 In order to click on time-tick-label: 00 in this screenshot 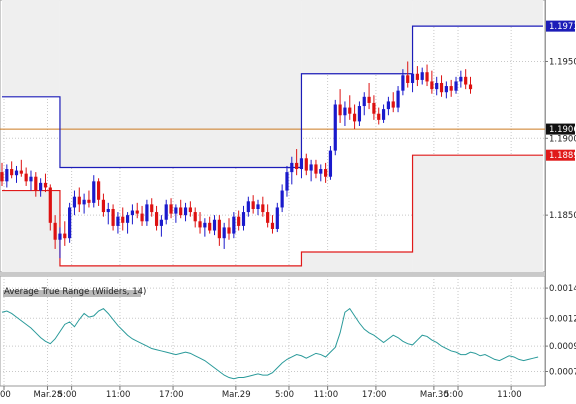, I will do `click(5, 395)`.